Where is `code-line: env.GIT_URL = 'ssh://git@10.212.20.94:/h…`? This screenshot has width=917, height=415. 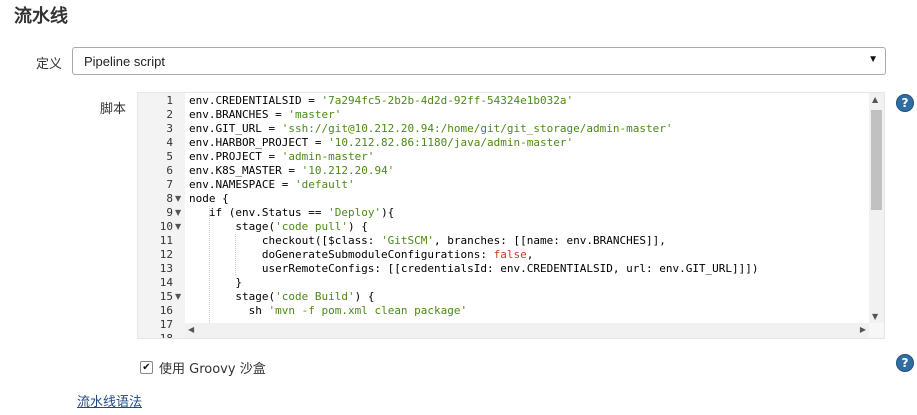
code-line: env.GIT_URL = 'ssh://git@10.212.20.94:/h… is located at coordinates (430, 129).